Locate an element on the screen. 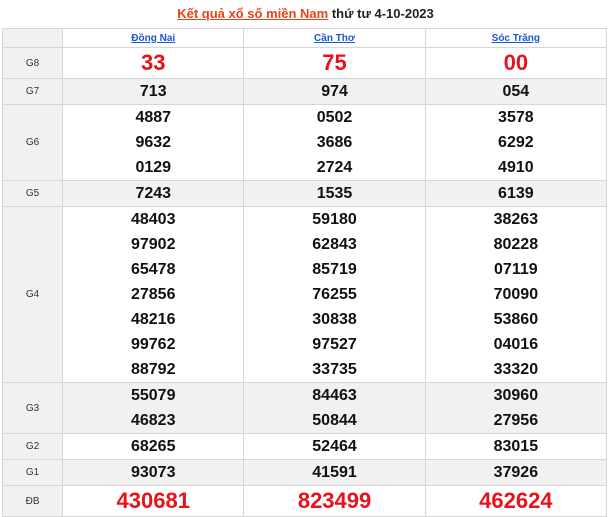 The image size is (611, 517). province-link: Đồng Nai is located at coordinates (153, 38).